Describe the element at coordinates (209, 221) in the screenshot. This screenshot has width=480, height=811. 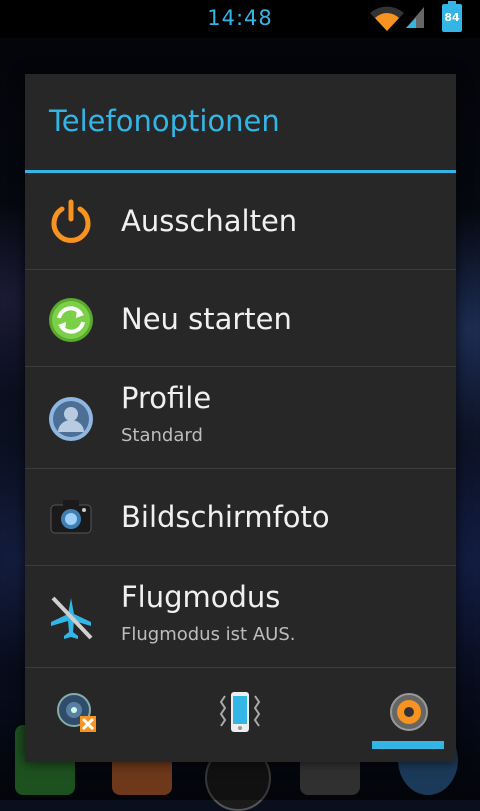
I see `menu-item-label: Ausschalten` at that location.